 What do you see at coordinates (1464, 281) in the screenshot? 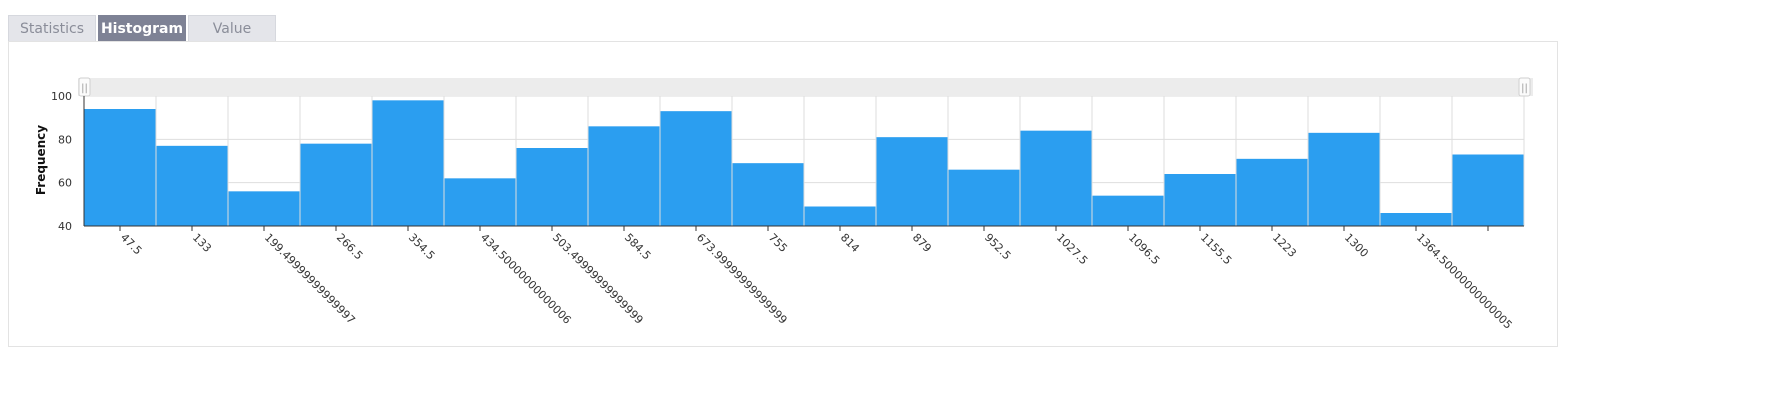
I see `x-tick-label: 1364.50000000000005` at bounding box center [1464, 281].